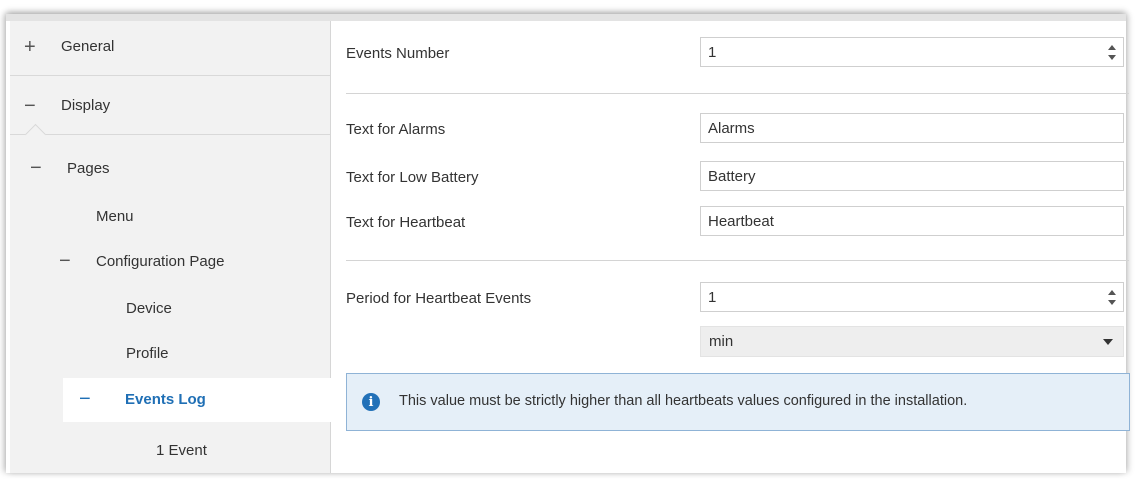 This screenshot has width=1137, height=491. Describe the element at coordinates (912, 176) in the screenshot. I see `text-low-battery-field: Battery` at that location.